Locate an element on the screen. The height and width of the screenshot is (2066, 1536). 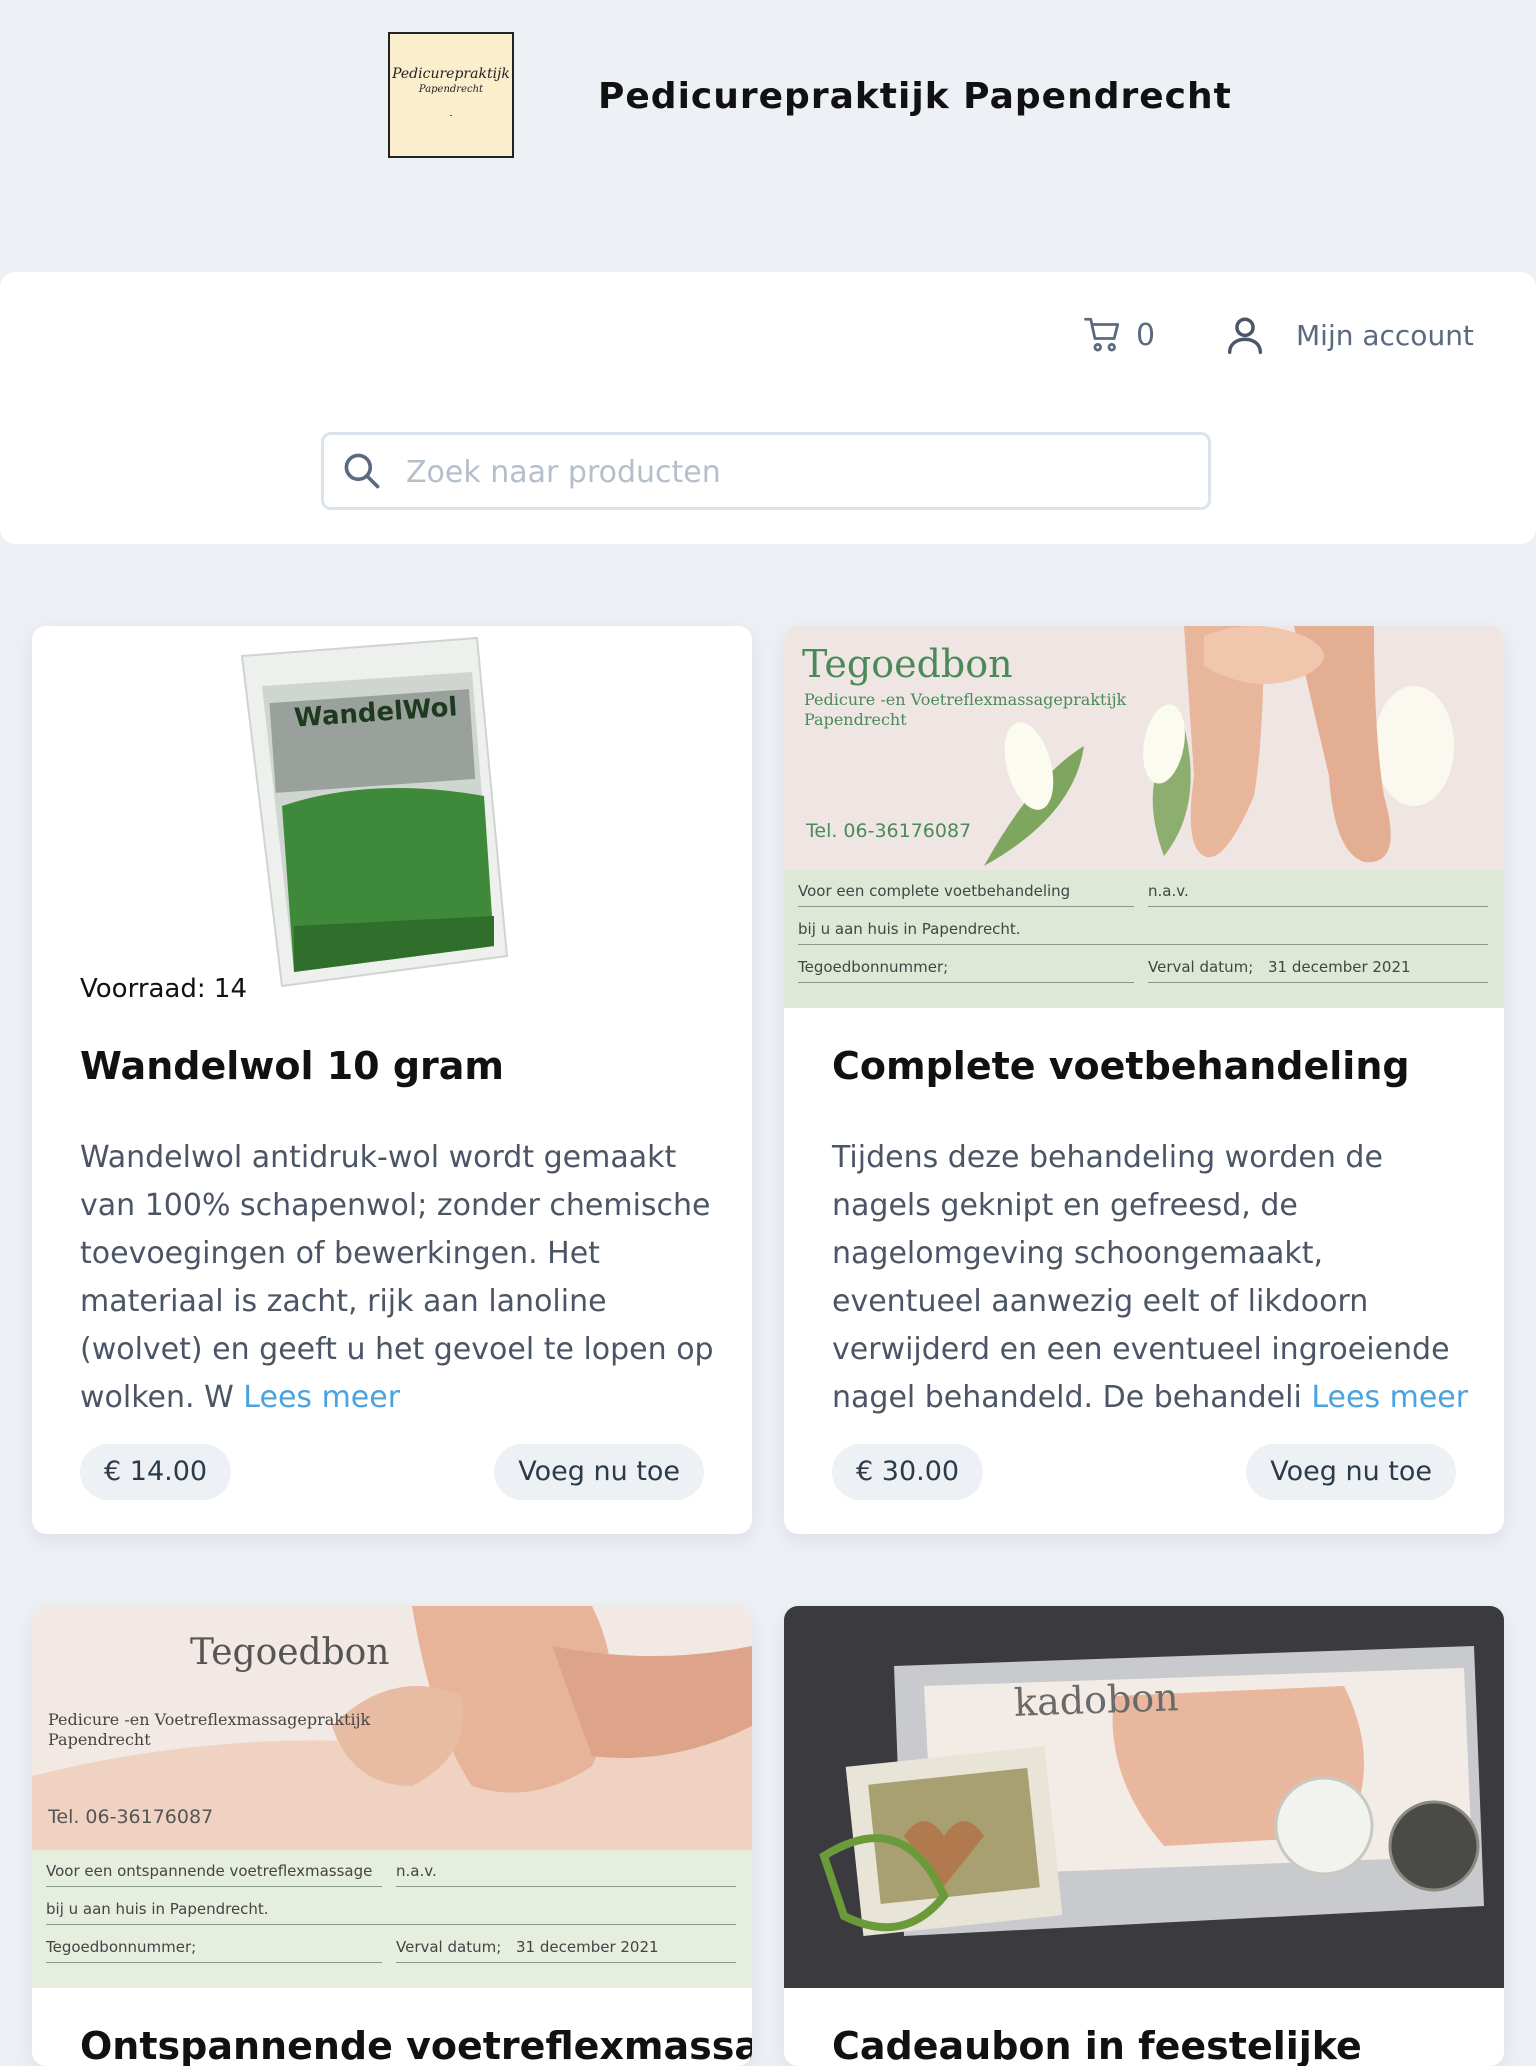
wandelwol-package-image is located at coordinates (392, 817).